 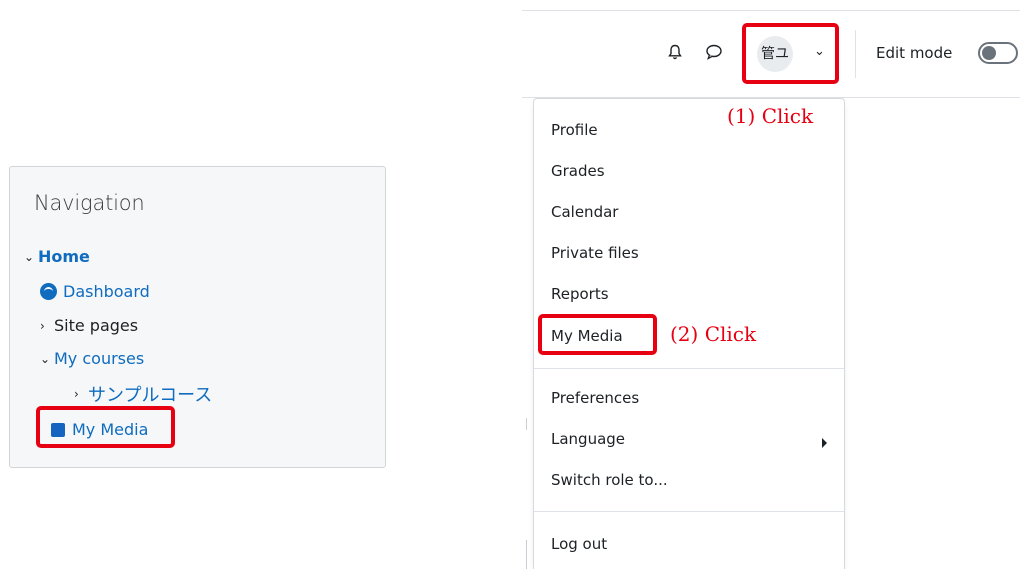 What do you see at coordinates (580, 294) in the screenshot?
I see `menu-item-reports: Reports` at bounding box center [580, 294].